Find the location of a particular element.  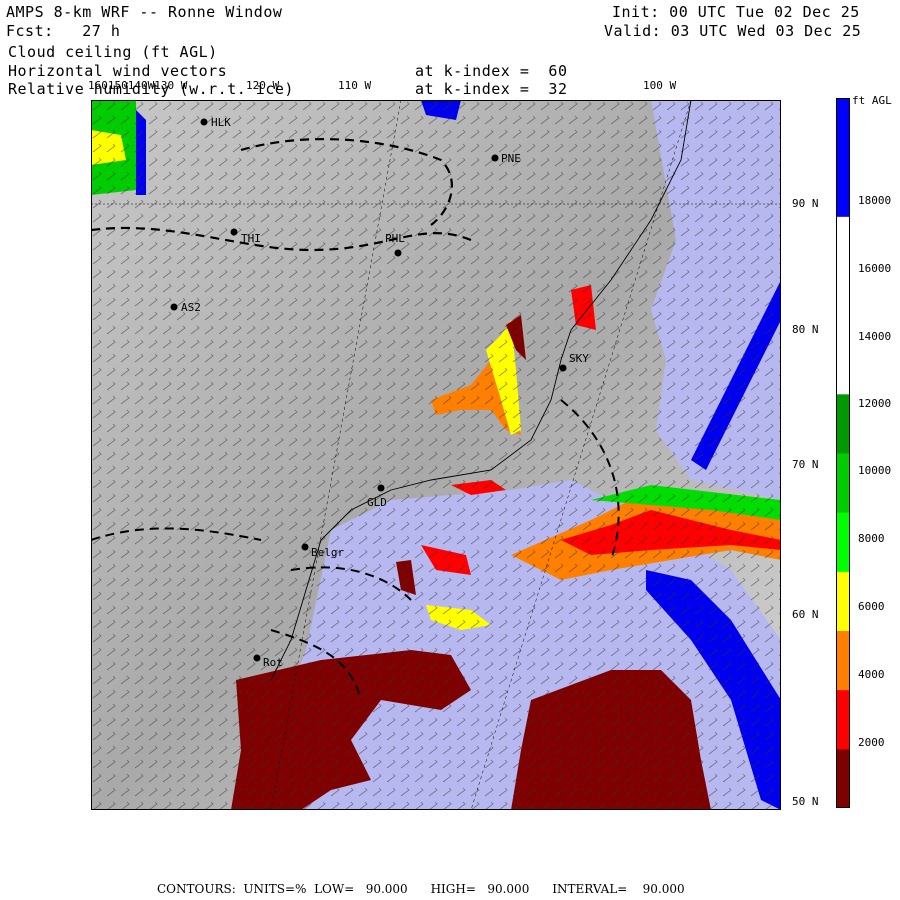

lon-label: 110 W is located at coordinates (355, 85).